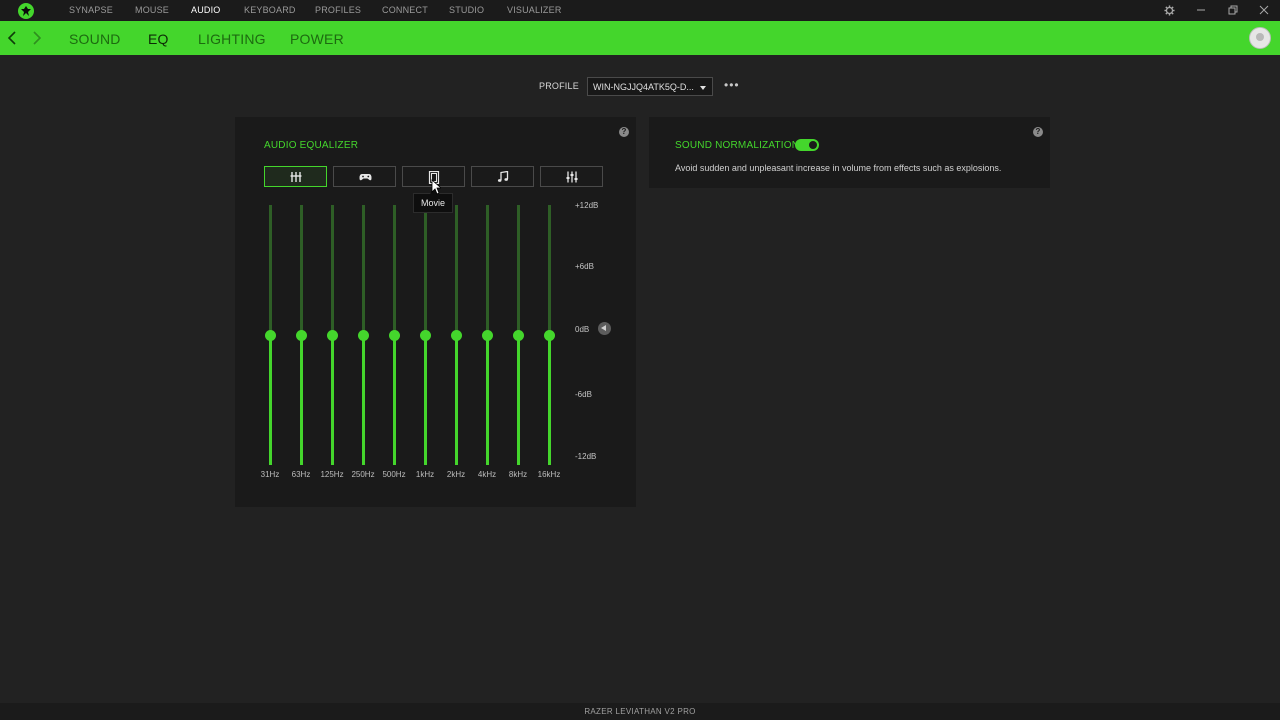 Image resolution: width=1280 pixels, height=720 pixels. What do you see at coordinates (456, 474) in the screenshot?
I see `frequency-label: 2kHz` at bounding box center [456, 474].